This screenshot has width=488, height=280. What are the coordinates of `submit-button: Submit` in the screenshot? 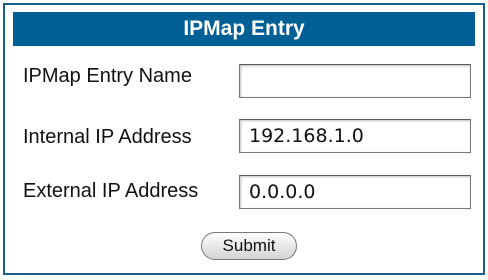 It's located at (249, 246).